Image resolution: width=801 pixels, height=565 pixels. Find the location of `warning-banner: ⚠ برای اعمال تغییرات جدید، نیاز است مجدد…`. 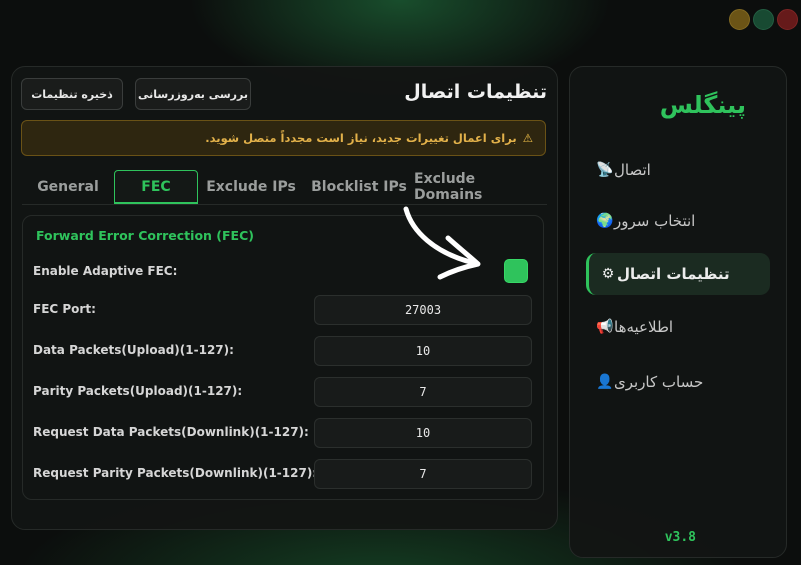

warning-banner: ⚠ برای اعمال تغییرات جدید، نیاز است مجدد… is located at coordinates (283, 138).